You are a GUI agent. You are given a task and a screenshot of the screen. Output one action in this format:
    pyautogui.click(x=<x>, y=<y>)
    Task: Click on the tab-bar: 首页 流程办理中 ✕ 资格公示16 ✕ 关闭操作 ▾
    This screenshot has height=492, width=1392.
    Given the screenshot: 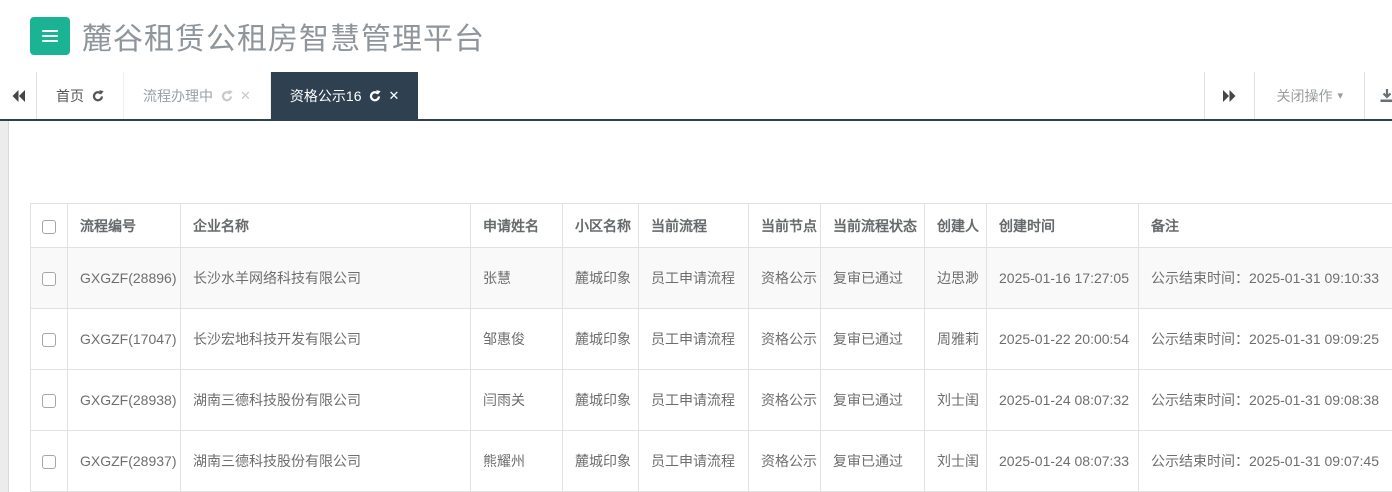 What is the action you would take?
    pyautogui.click(x=696, y=96)
    